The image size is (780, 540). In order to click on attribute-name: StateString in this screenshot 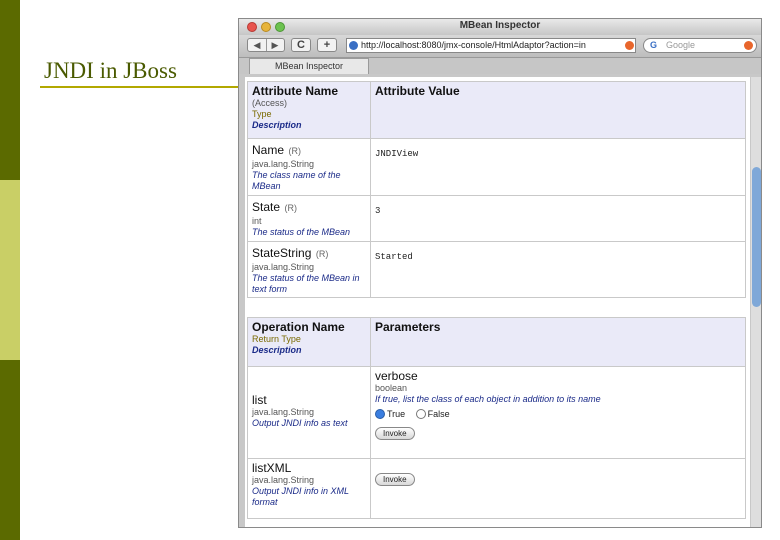, I will do `click(282, 253)`.